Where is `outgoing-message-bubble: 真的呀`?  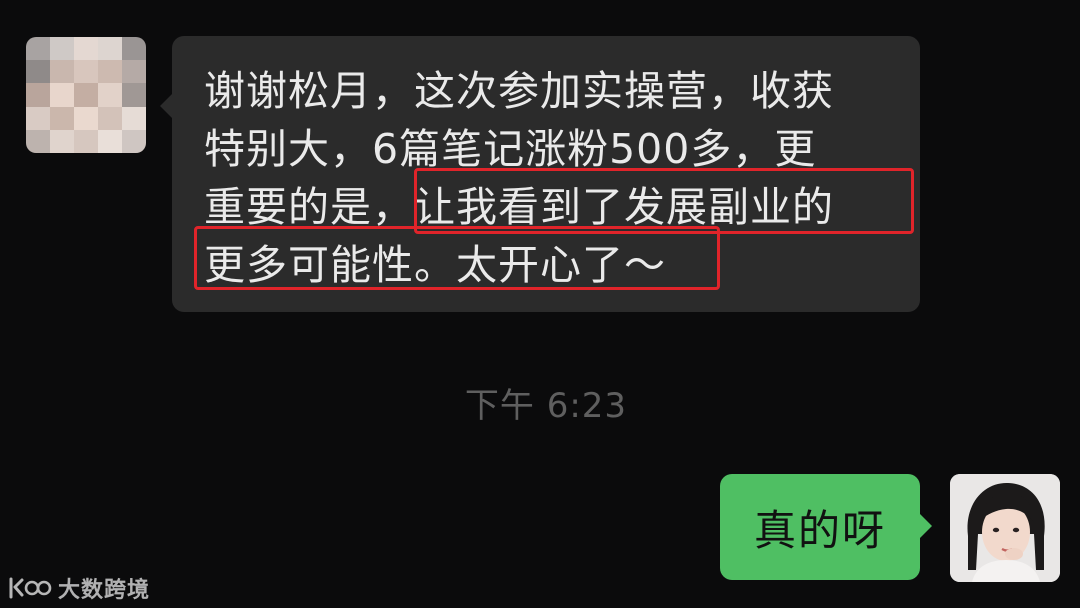
outgoing-message-bubble: 真的呀 is located at coordinates (826, 527).